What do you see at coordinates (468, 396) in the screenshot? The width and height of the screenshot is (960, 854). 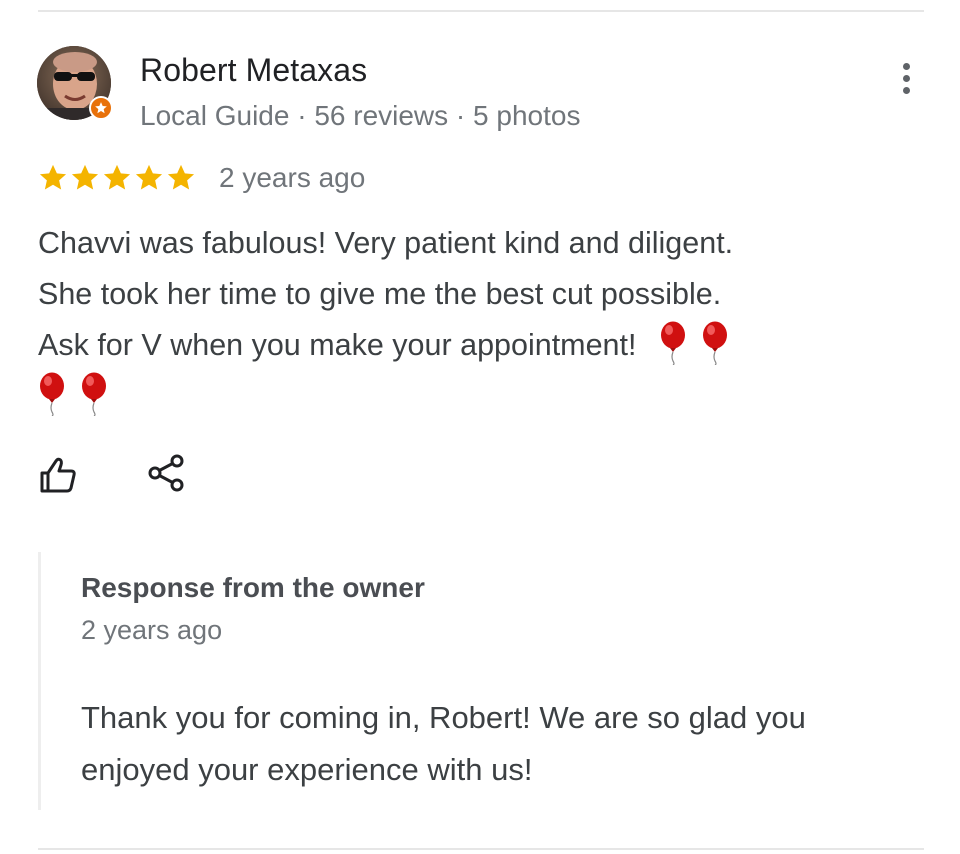 I see `review-emoji-line` at bounding box center [468, 396].